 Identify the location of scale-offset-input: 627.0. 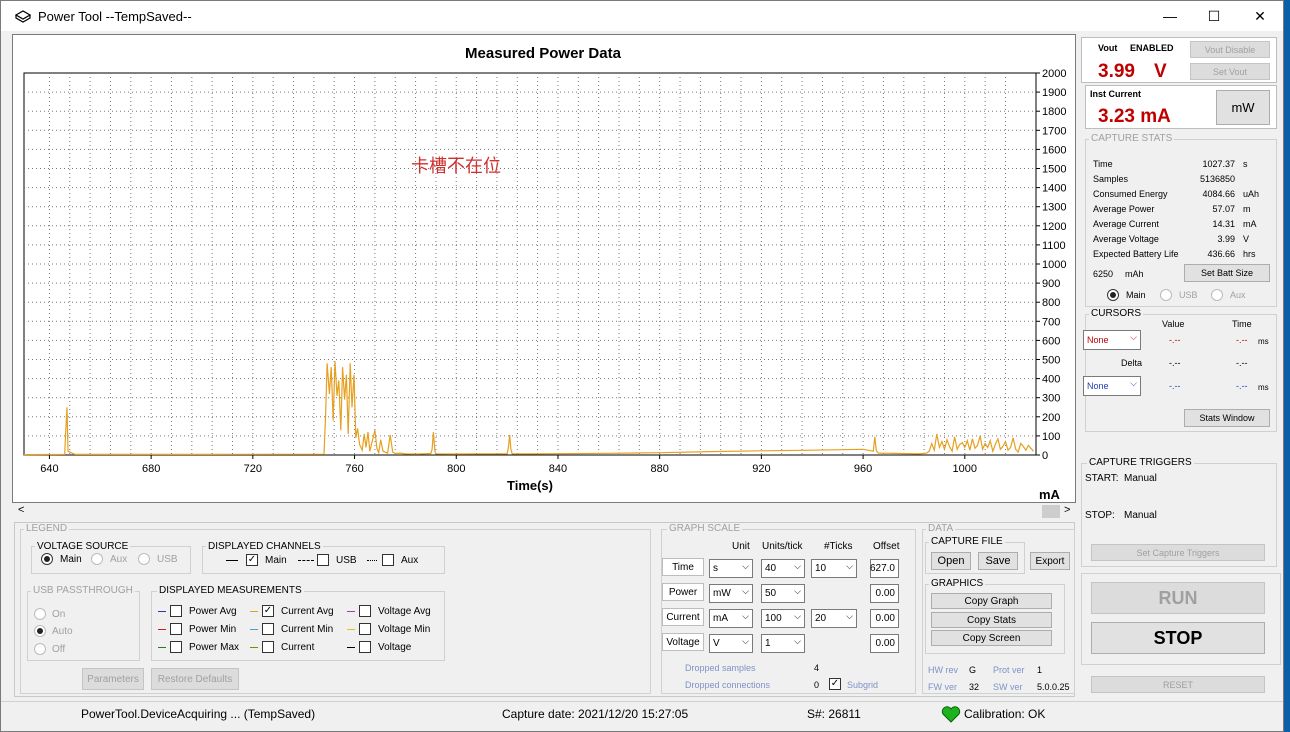
(884, 568).